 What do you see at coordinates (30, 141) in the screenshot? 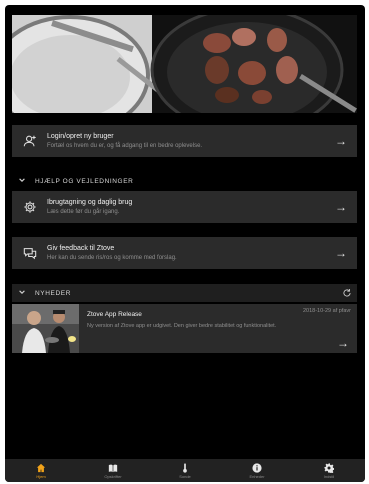
I see `add-user-icon` at bounding box center [30, 141].